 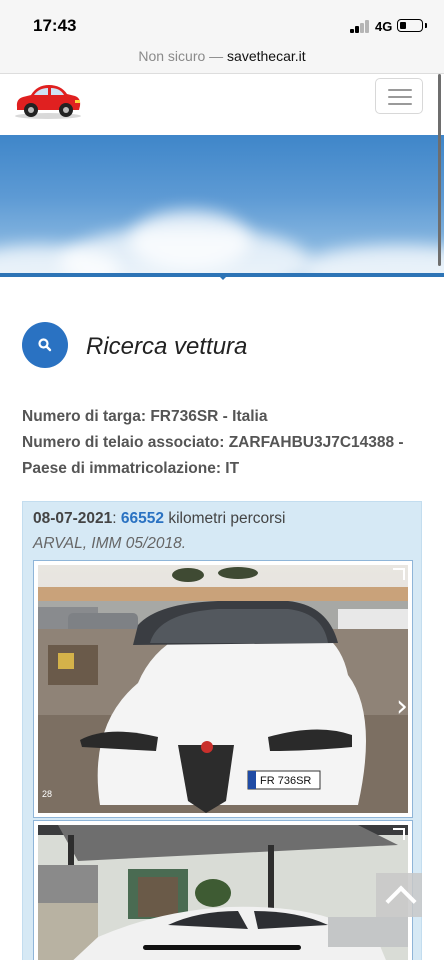 What do you see at coordinates (399, 895) in the screenshot?
I see `scroll-to-top-button` at bounding box center [399, 895].